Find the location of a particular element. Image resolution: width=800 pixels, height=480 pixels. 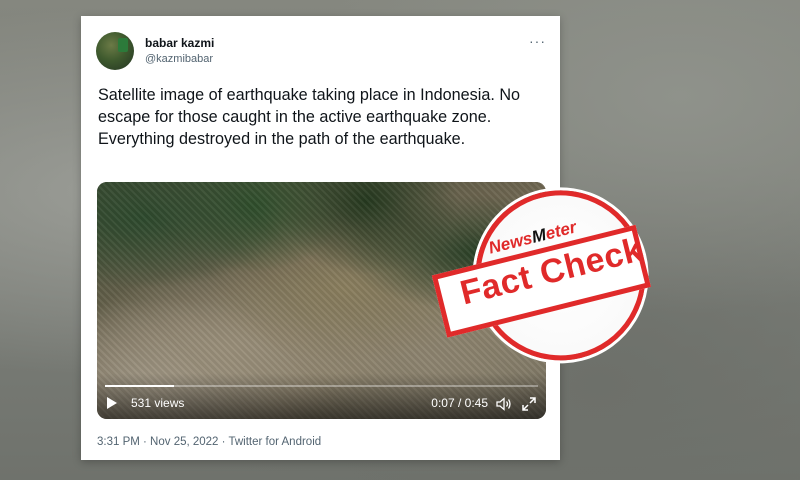

author-handle: @kazmibabar is located at coordinates (179, 59).